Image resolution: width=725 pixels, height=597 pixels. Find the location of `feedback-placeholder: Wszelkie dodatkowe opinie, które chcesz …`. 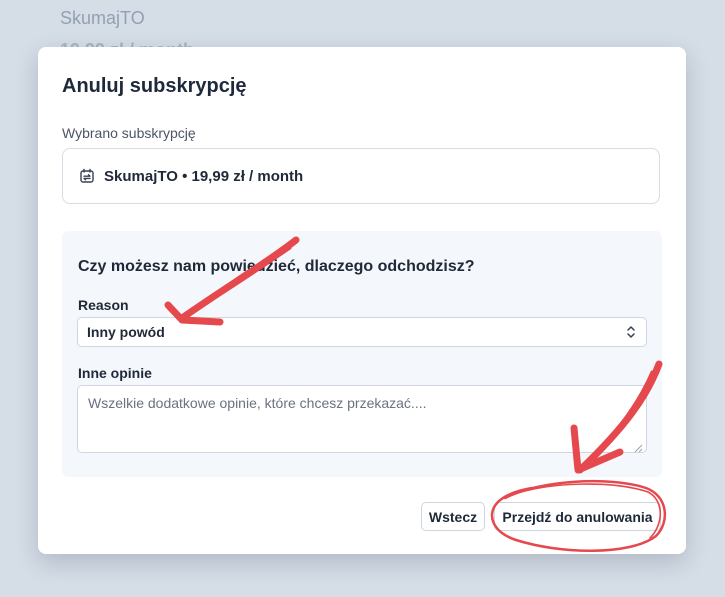

feedback-placeholder: Wszelkie dodatkowe opinie, które chcesz … is located at coordinates (257, 403).